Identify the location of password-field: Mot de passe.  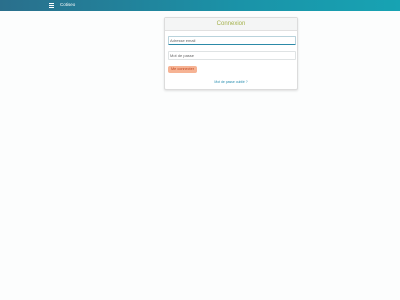
(232, 55).